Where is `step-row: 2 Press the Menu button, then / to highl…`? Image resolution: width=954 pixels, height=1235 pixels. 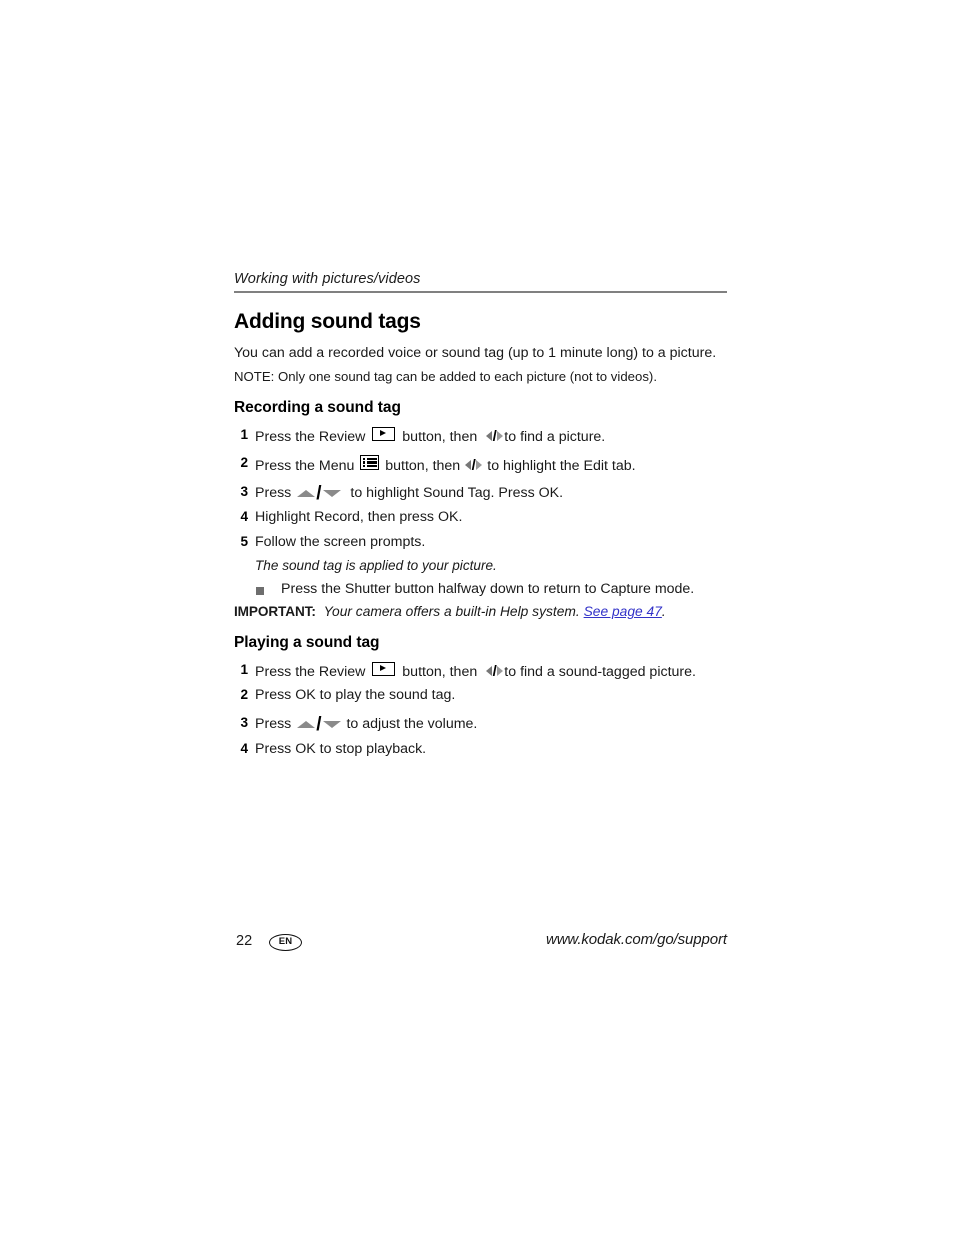 step-row: 2 Press the Menu button, then / to highl… is located at coordinates (480, 465).